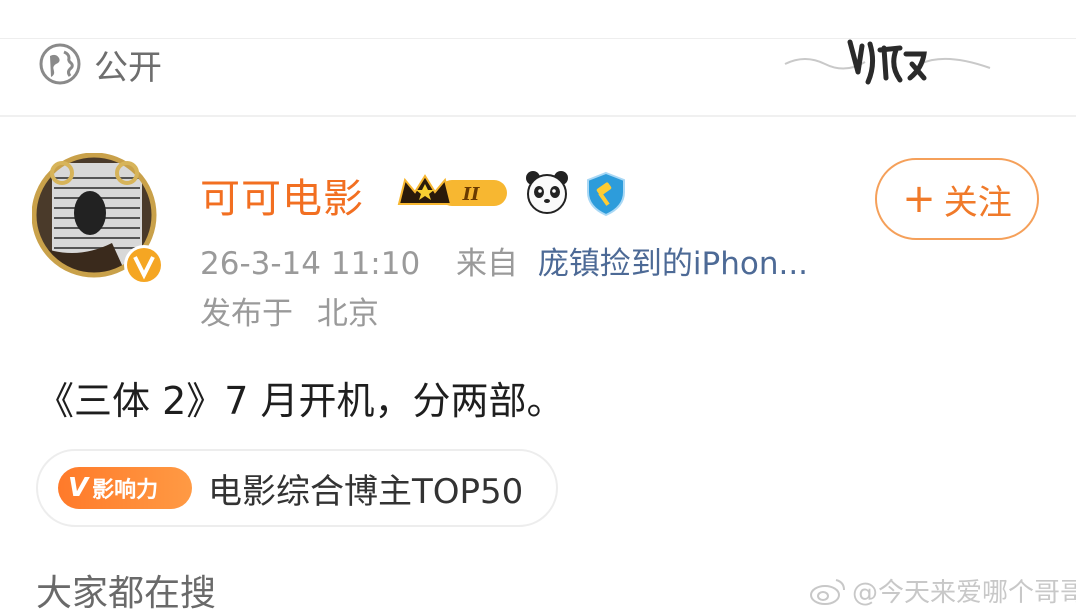  I want to click on weibo-logo-icon, so click(827, 591).